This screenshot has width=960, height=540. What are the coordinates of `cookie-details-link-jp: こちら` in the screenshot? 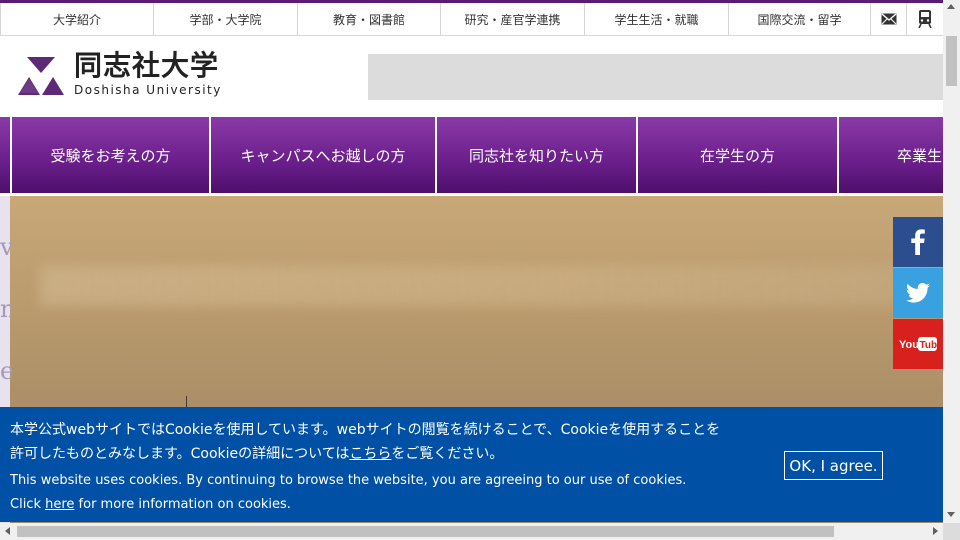 It's located at (370, 454).